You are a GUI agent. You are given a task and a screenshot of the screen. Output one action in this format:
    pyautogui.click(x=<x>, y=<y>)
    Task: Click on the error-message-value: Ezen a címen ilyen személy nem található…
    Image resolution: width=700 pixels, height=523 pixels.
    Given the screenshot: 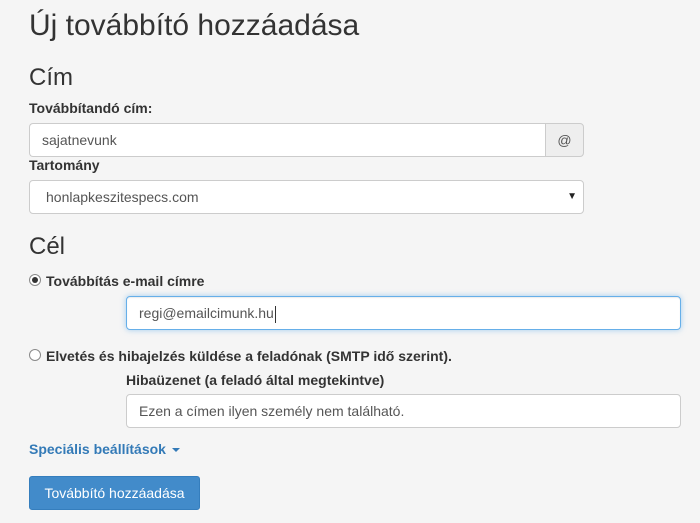 What is the action you would take?
    pyautogui.click(x=272, y=411)
    